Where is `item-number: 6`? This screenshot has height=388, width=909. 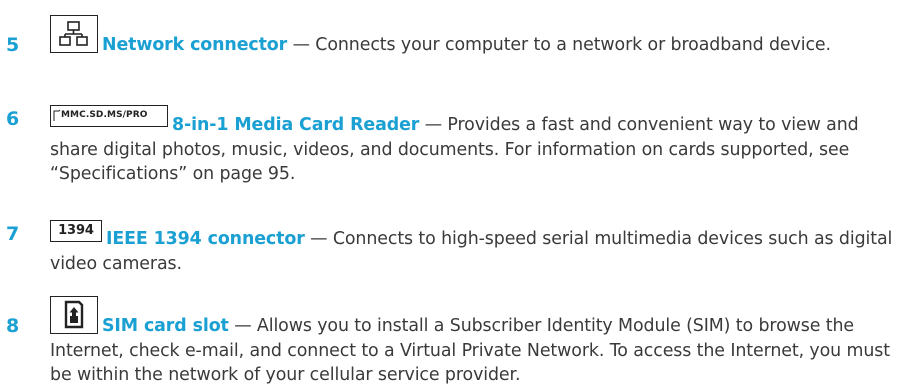 item-number: 6 is located at coordinates (13, 119).